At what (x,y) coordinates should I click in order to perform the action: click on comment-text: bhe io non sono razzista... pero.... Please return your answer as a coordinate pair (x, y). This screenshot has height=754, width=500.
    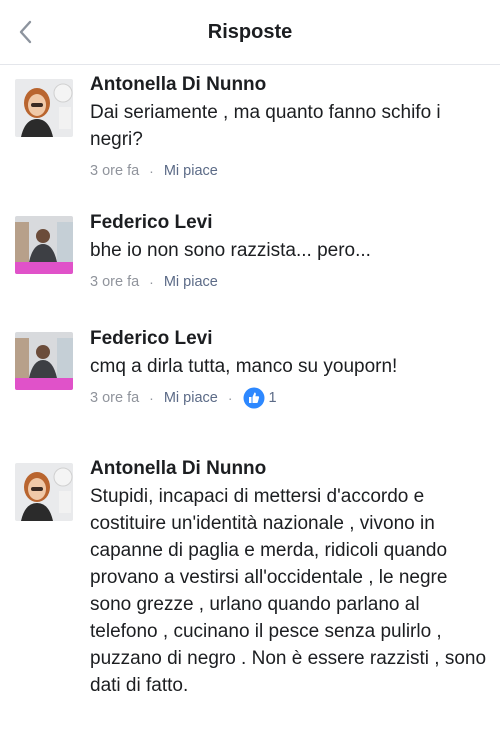
    Looking at the image, I should click on (230, 250).